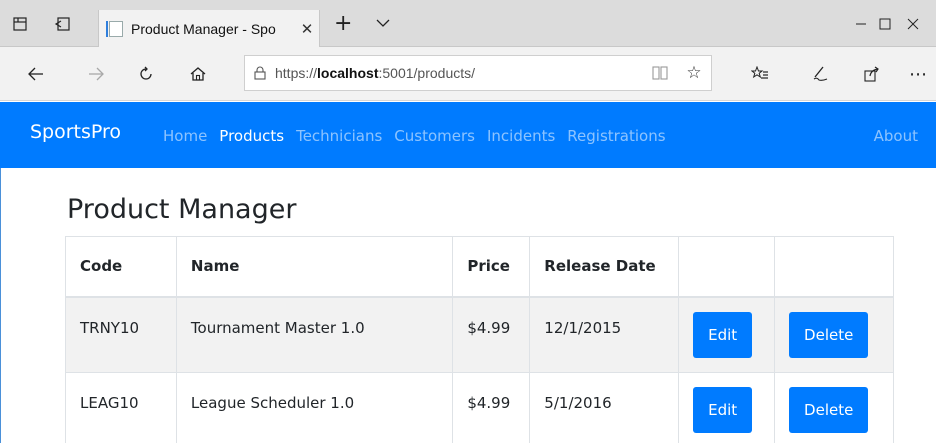 The height and width of the screenshot is (443, 936). What do you see at coordinates (896, 136) in the screenshot?
I see `nav-about: About` at bounding box center [896, 136].